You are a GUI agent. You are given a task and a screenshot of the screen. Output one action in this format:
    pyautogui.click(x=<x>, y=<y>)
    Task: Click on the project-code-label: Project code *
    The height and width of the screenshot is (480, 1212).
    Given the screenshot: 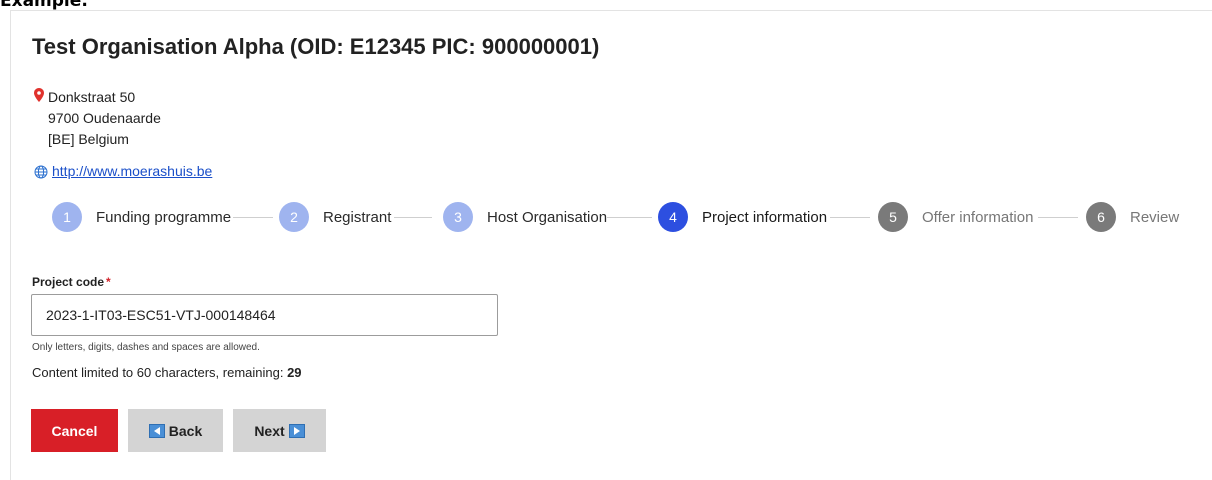 What is the action you would take?
    pyautogui.click(x=71, y=282)
    